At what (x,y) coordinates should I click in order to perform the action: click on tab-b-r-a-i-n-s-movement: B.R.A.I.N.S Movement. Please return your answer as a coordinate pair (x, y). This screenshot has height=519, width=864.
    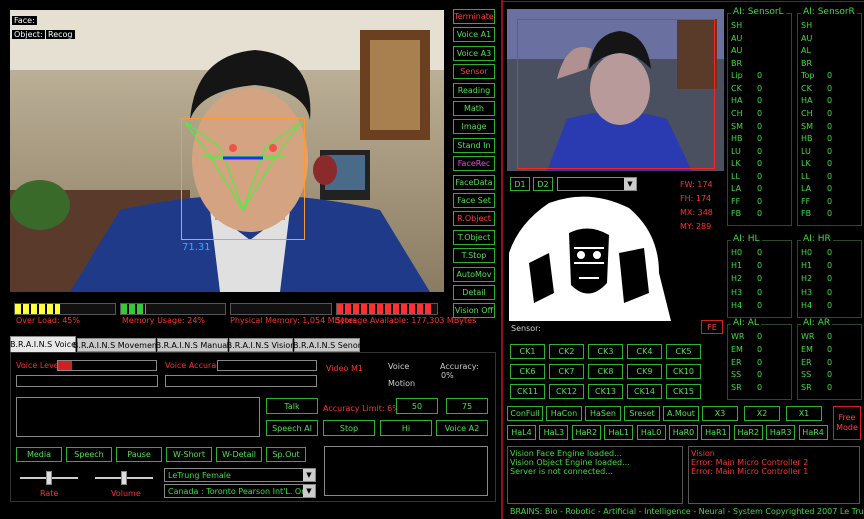
    Looking at the image, I should click on (116, 345).